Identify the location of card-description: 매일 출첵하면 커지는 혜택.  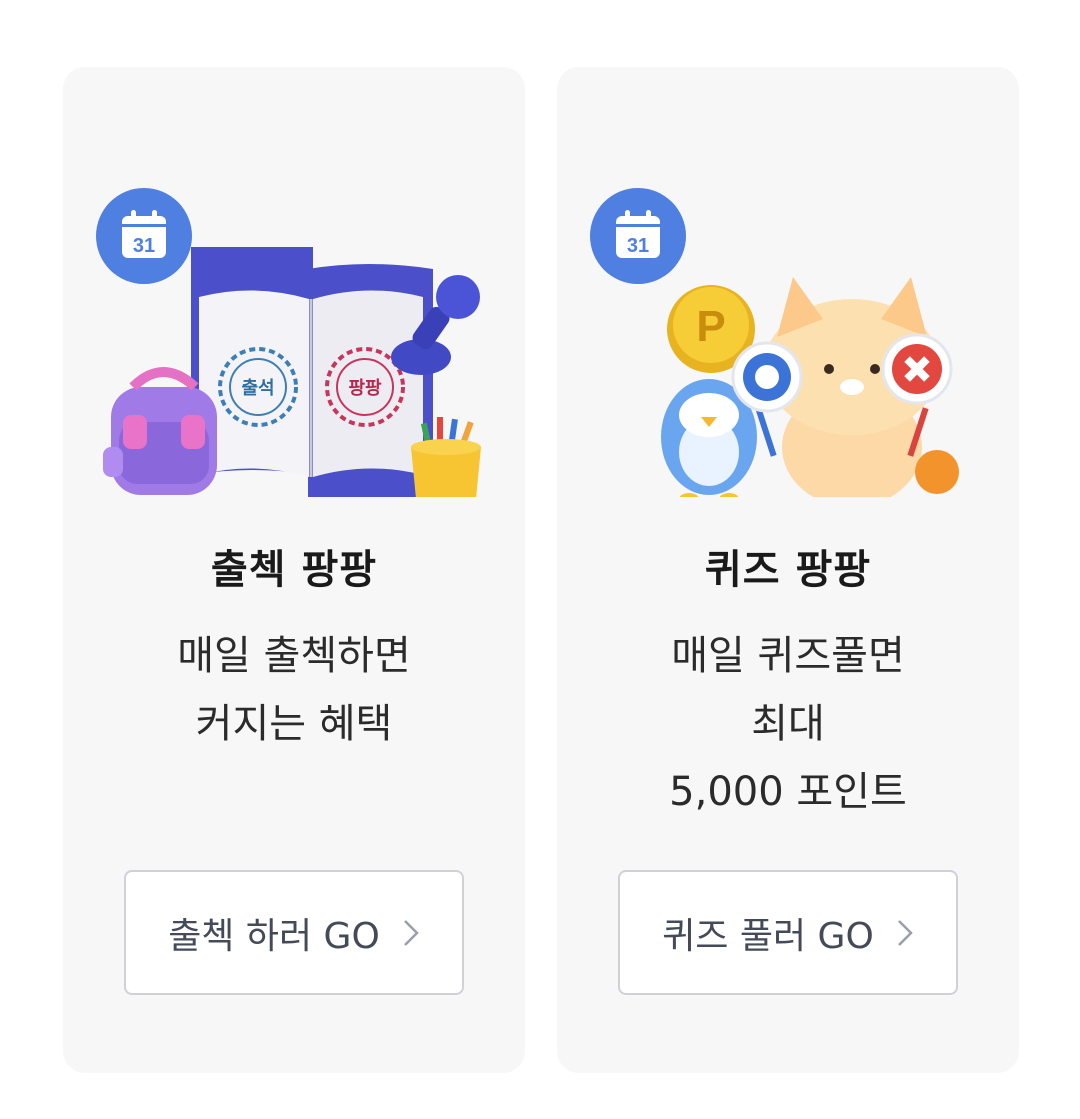
(294, 690).